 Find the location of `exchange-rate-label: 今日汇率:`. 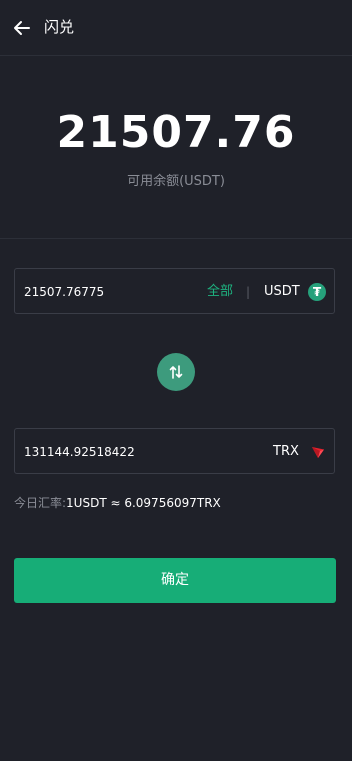

exchange-rate-label: 今日汇率: is located at coordinates (40, 503).